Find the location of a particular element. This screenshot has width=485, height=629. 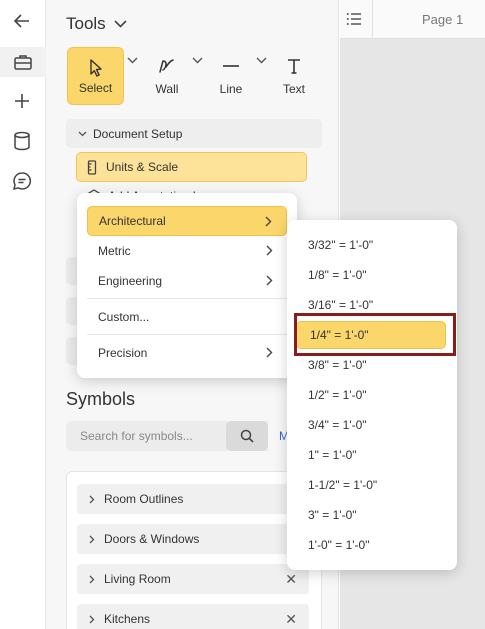

scale-option: 3/4" = 1'-0" is located at coordinates (372, 425).